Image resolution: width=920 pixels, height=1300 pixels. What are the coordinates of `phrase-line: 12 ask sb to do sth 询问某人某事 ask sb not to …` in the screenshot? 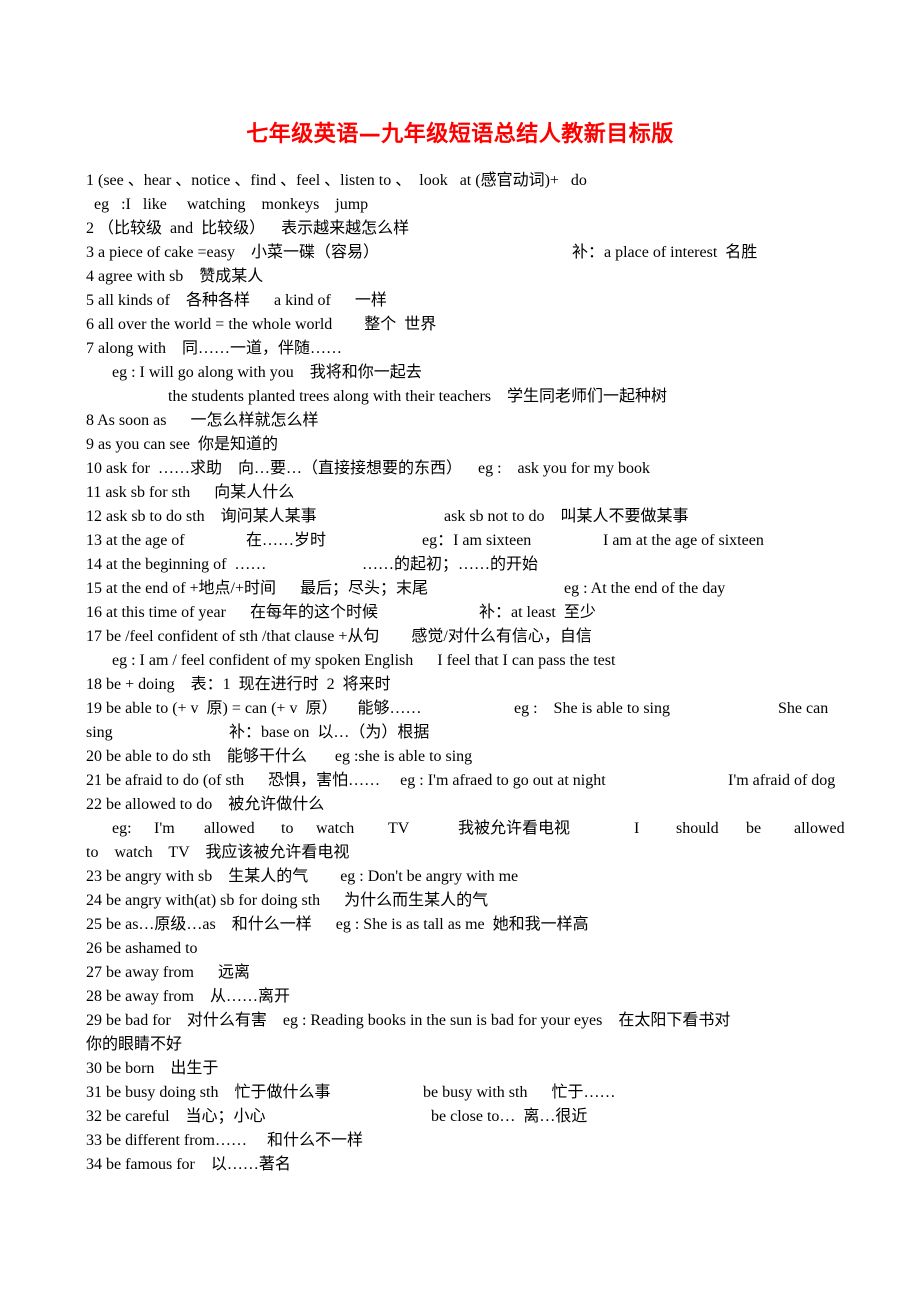 It's located at (471, 517).